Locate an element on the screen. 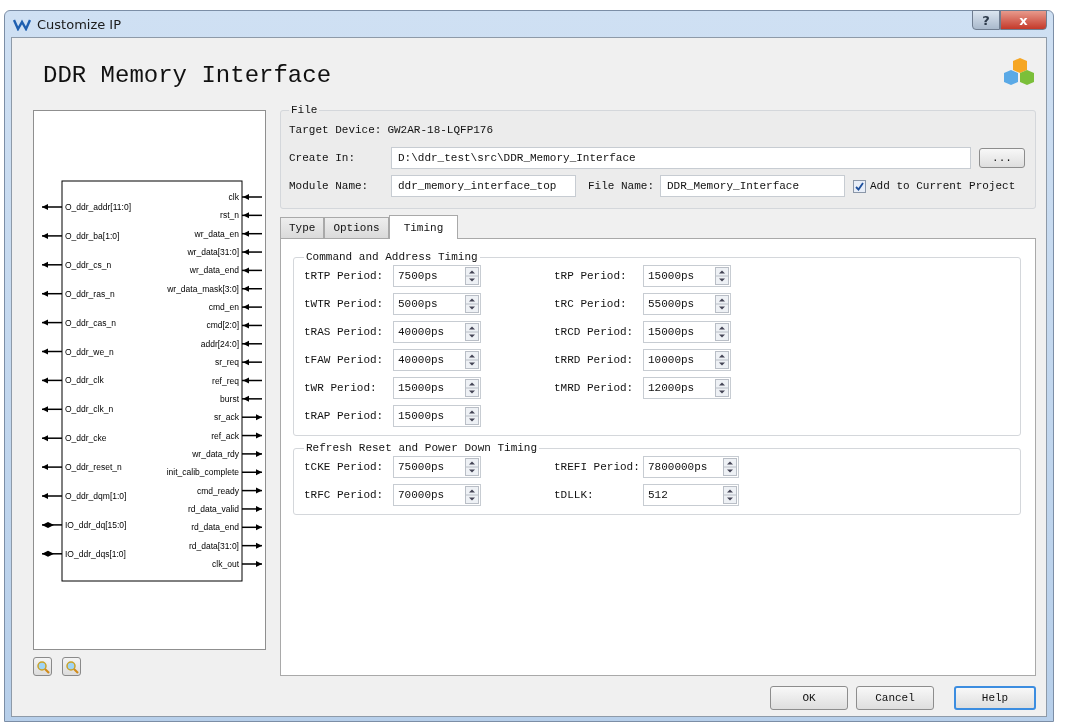  target-device-value: GW2AR-18-LQFP176 is located at coordinates (440, 130).